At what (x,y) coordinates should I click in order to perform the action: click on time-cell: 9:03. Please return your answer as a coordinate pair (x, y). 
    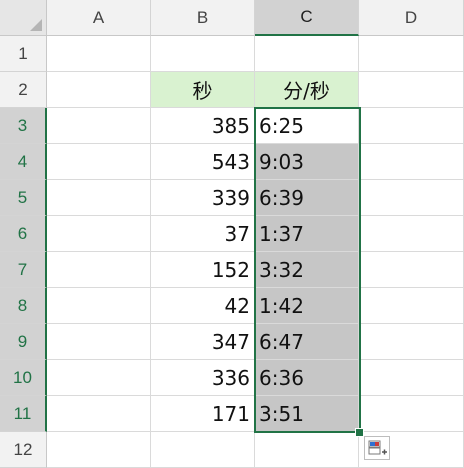
    Looking at the image, I should click on (307, 162).